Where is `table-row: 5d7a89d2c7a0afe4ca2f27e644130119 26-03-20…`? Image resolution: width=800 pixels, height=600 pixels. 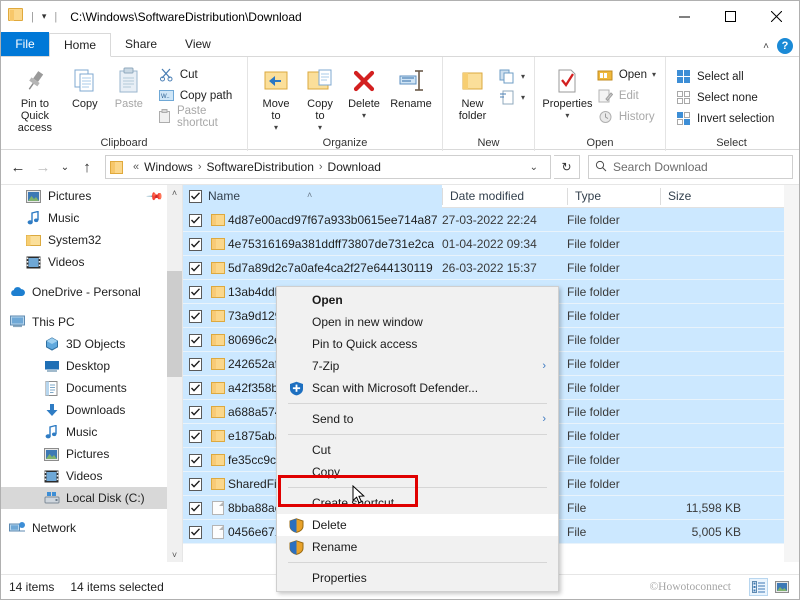
table-row: 5d7a89d2c7a0afe4ca2f27e644130119 26-03-20… is located at coordinates (491, 268).